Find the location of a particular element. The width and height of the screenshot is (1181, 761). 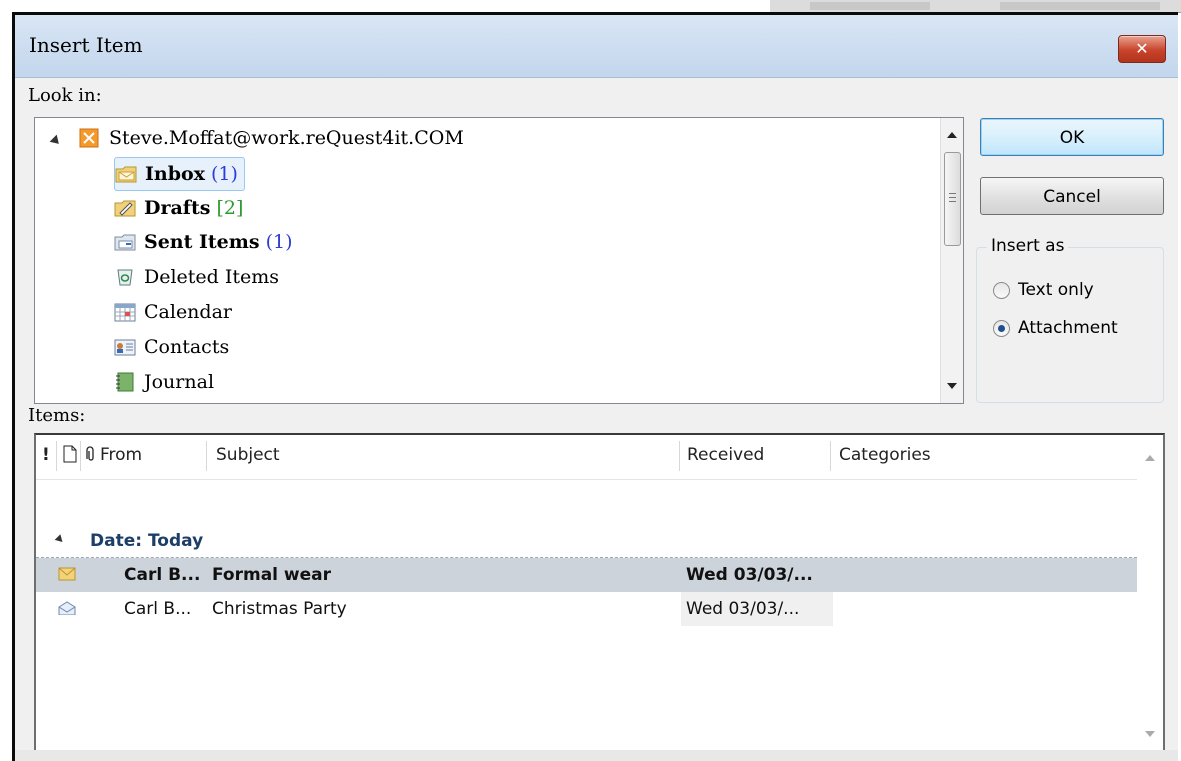

unread-envelope-icon is located at coordinates (67, 574).